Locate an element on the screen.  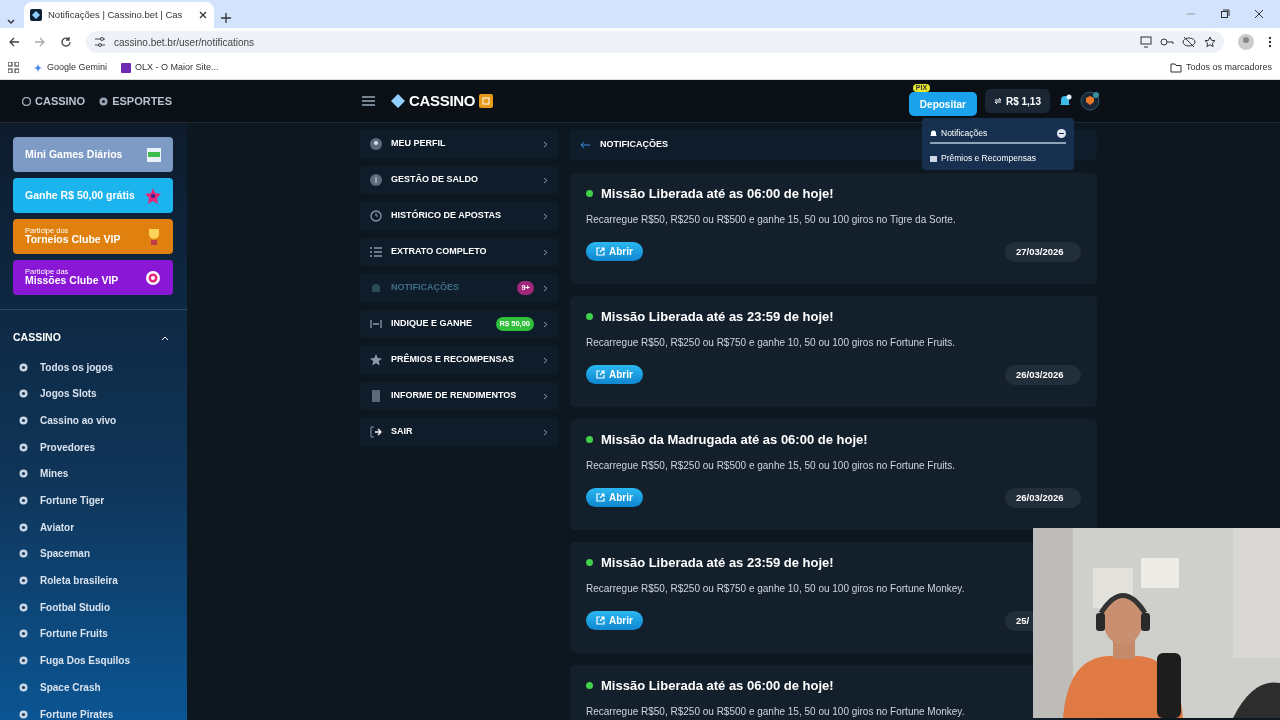
reload-icon is located at coordinates (66, 42).